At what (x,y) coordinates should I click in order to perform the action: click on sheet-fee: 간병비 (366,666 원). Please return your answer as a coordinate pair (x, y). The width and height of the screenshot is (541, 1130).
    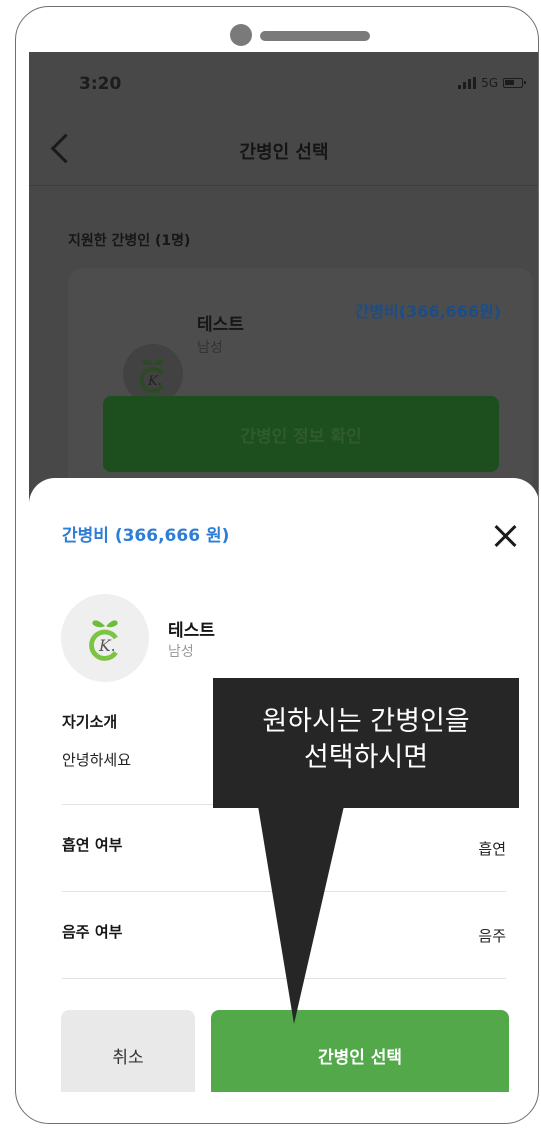
    Looking at the image, I should click on (146, 536).